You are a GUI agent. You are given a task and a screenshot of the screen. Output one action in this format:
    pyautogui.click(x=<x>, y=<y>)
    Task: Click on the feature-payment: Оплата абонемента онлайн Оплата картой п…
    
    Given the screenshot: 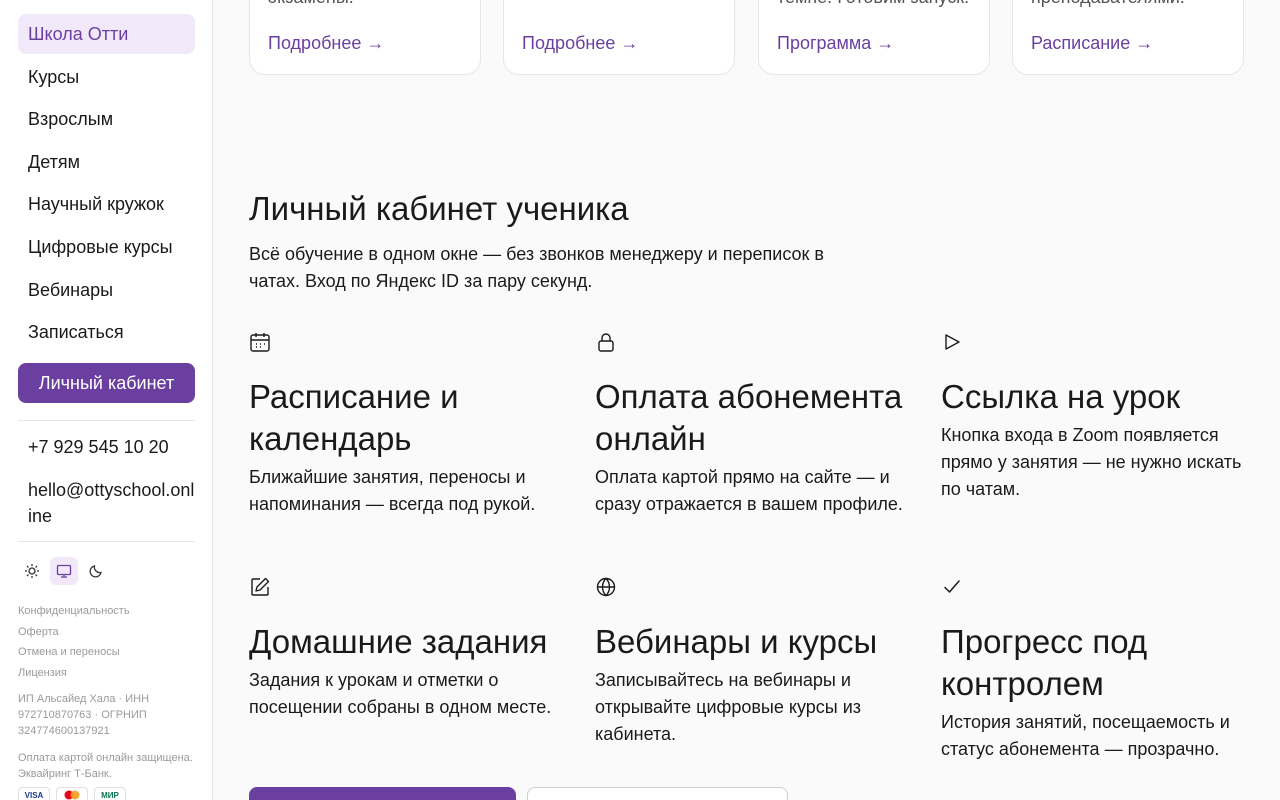 What is the action you would take?
    pyautogui.click(x=750, y=424)
    